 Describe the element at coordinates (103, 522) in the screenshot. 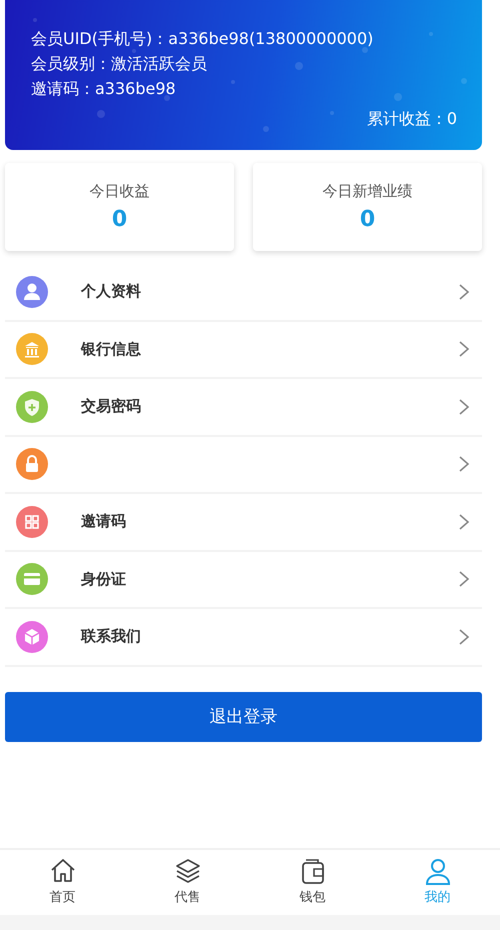

I see `menu-label: 邀请码` at that location.